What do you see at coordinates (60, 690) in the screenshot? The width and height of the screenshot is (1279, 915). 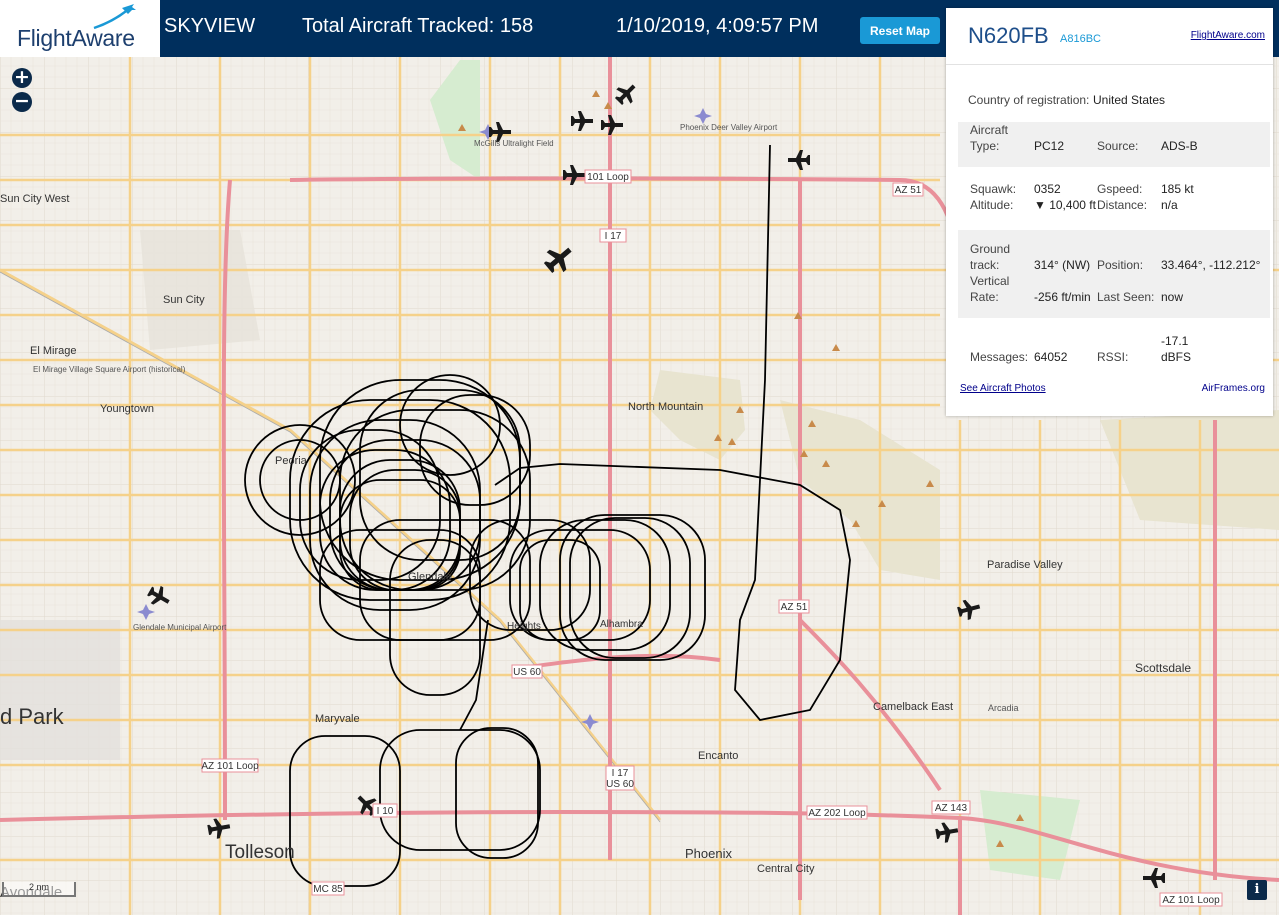 I see `goodyear-area` at bounding box center [60, 690].